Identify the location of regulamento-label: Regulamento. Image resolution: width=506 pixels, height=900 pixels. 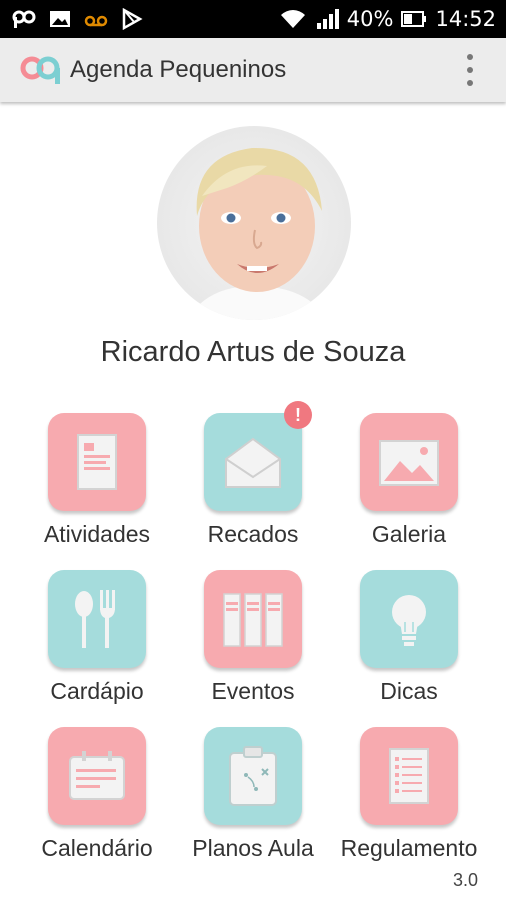
(409, 848).